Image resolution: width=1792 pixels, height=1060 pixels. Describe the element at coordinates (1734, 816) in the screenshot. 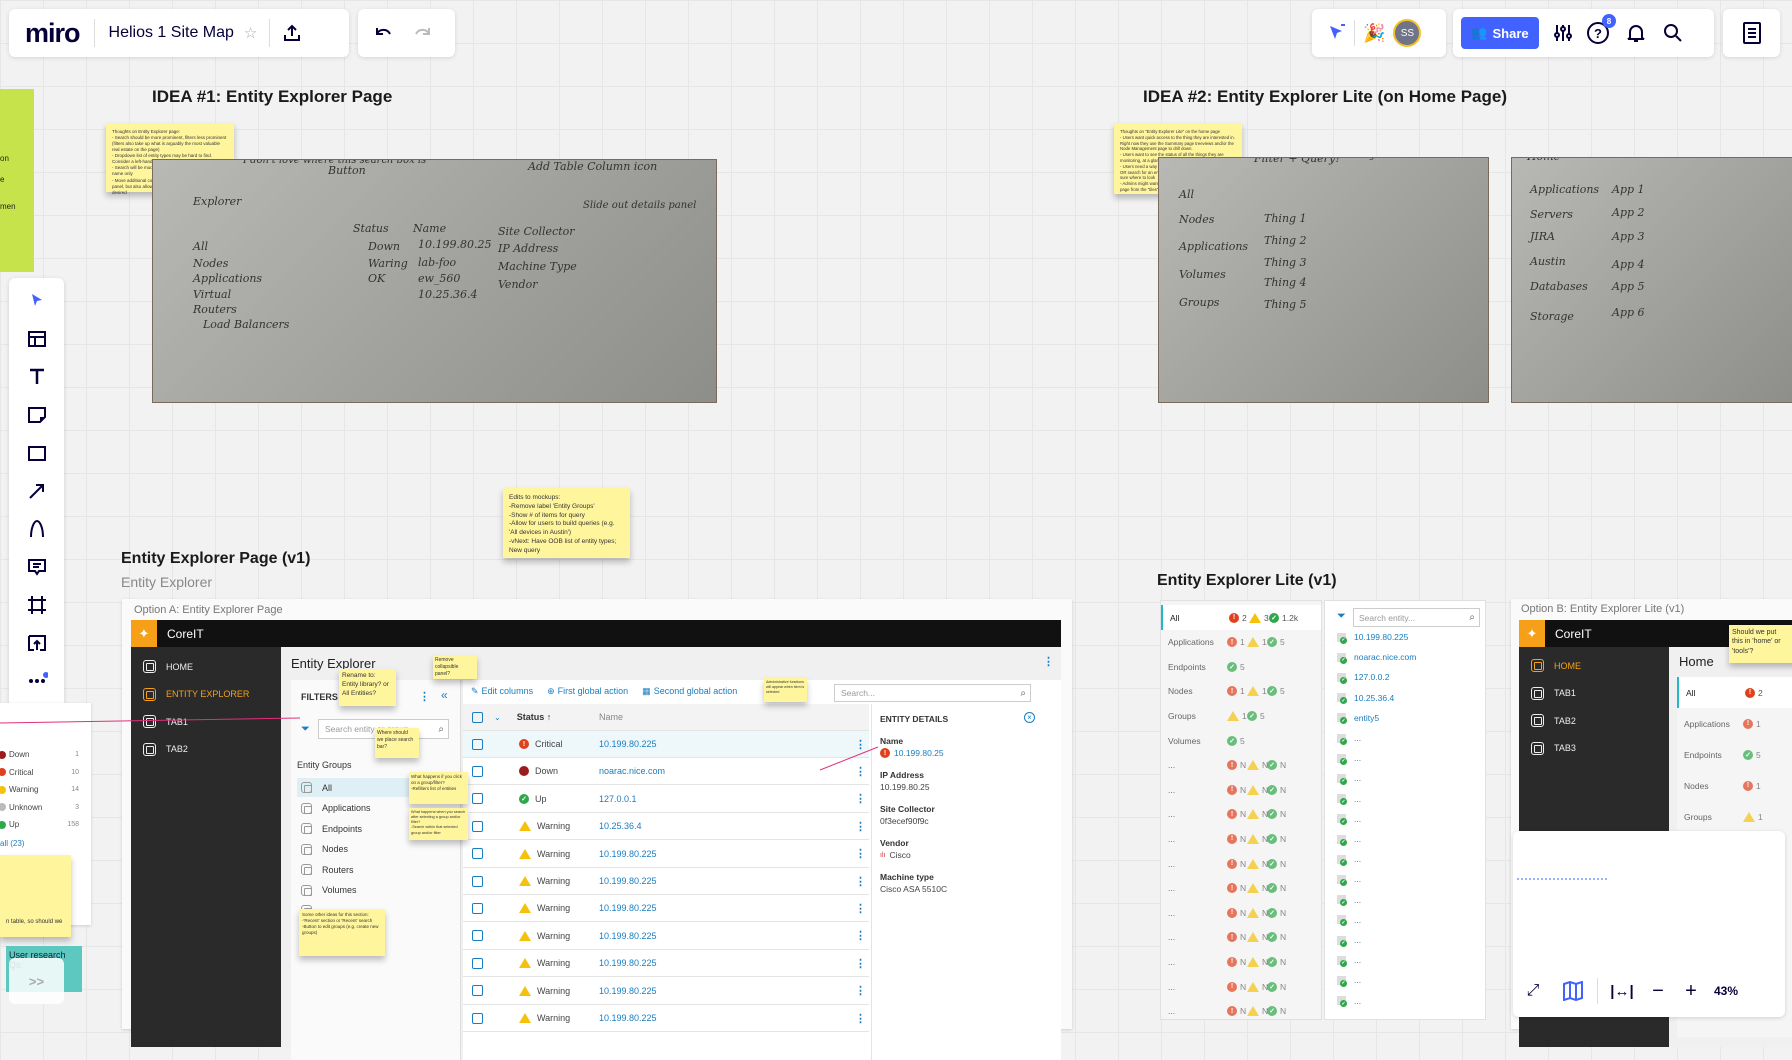

I see `home-category-row: Groups 1` at that location.